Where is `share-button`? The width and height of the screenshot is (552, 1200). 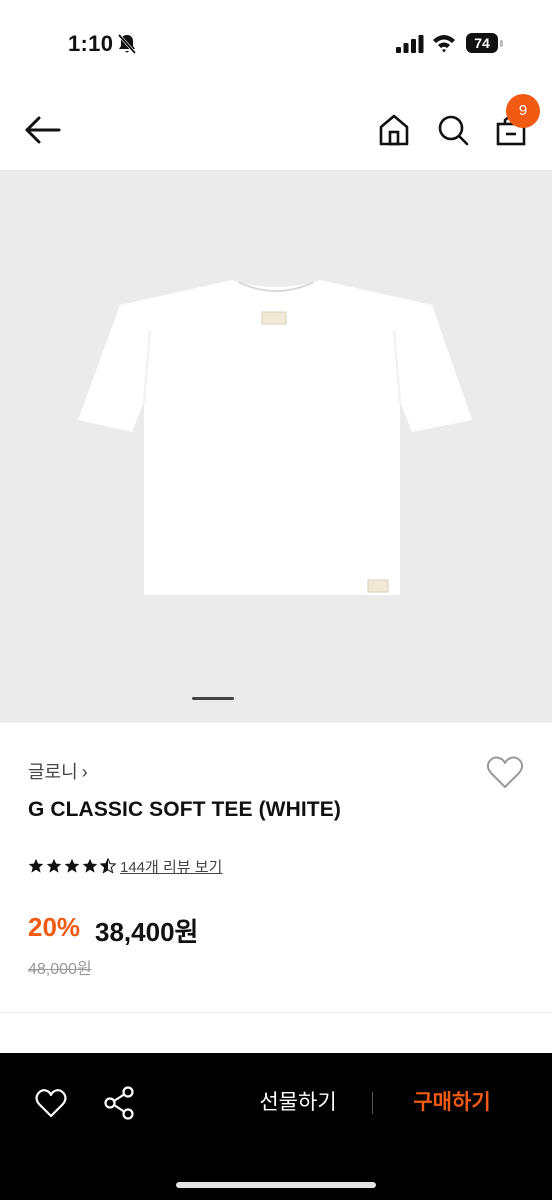 share-button is located at coordinates (119, 1103).